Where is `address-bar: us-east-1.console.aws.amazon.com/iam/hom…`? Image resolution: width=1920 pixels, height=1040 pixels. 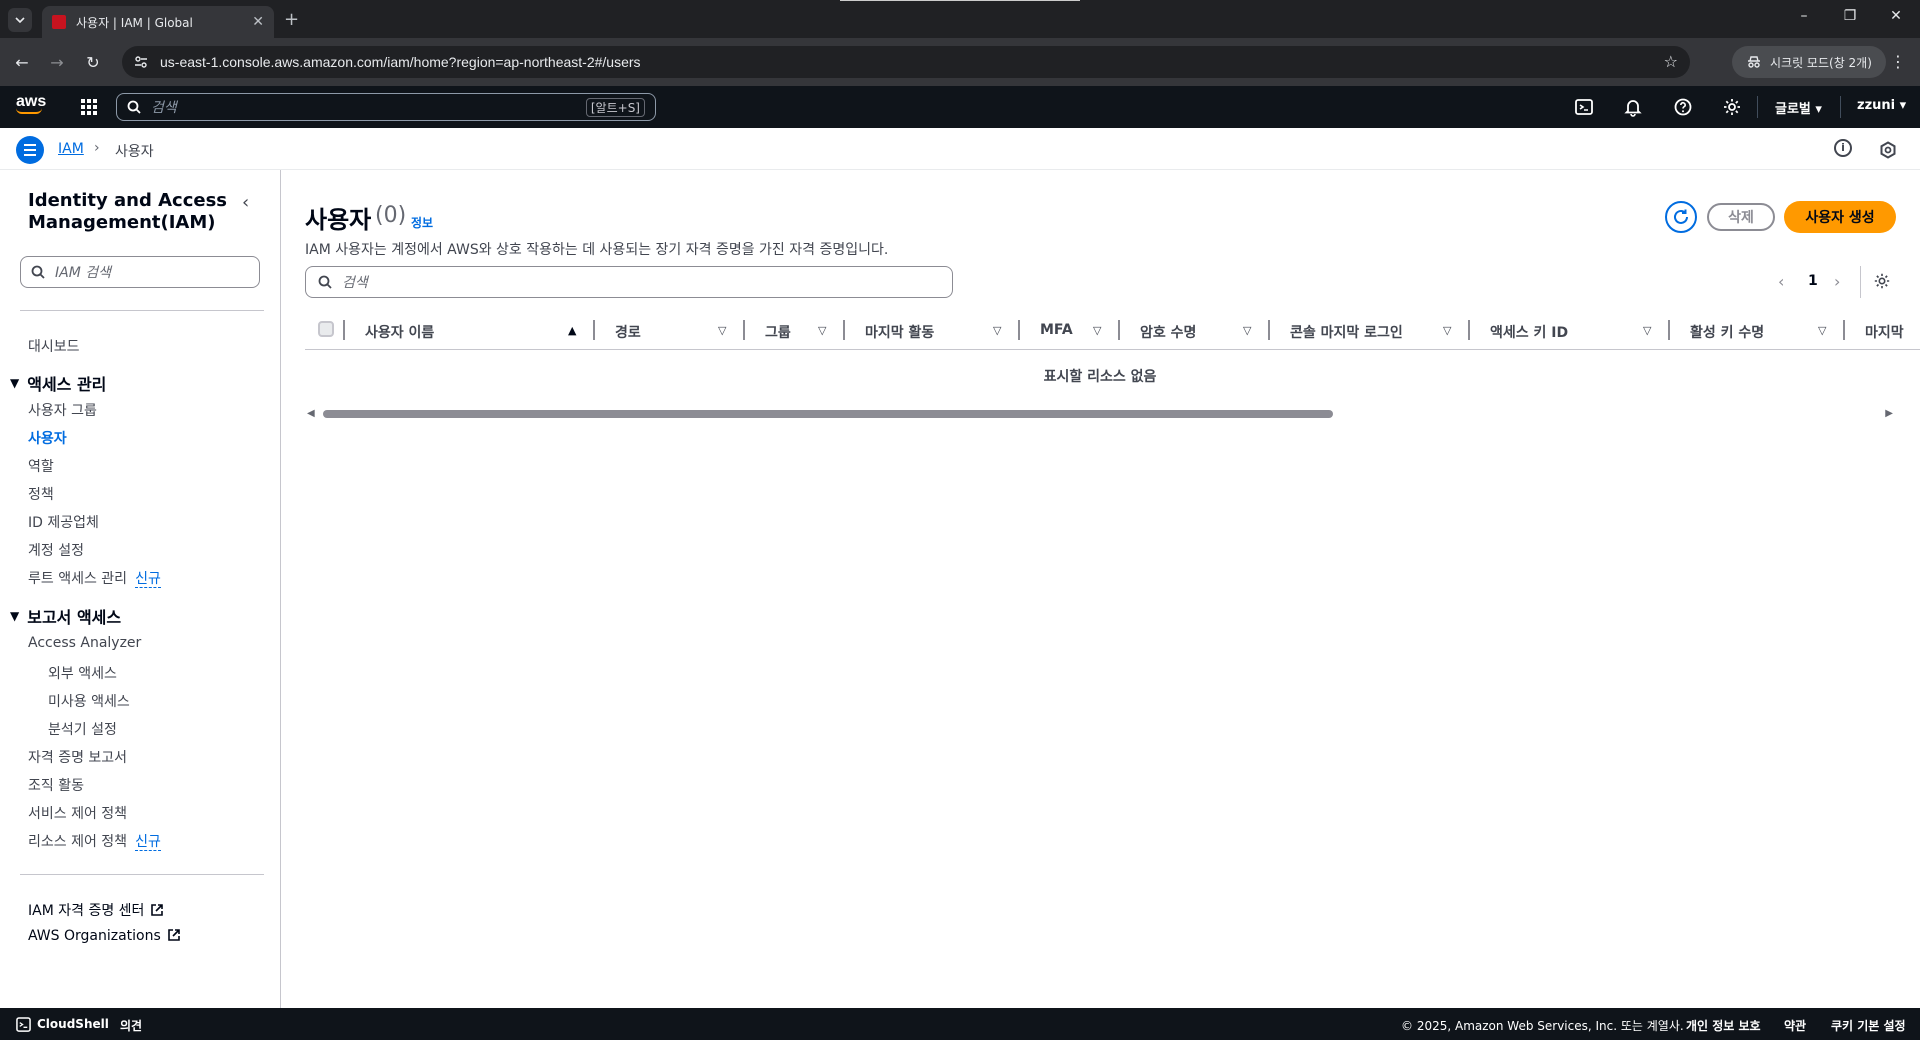
address-bar: us-east-1.console.aws.amazon.com/iam/hom… is located at coordinates (906, 62).